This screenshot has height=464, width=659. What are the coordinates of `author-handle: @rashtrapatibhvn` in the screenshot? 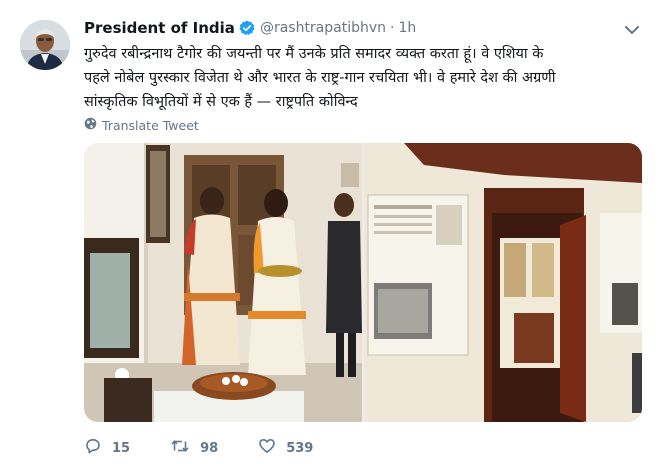 It's located at (323, 28).